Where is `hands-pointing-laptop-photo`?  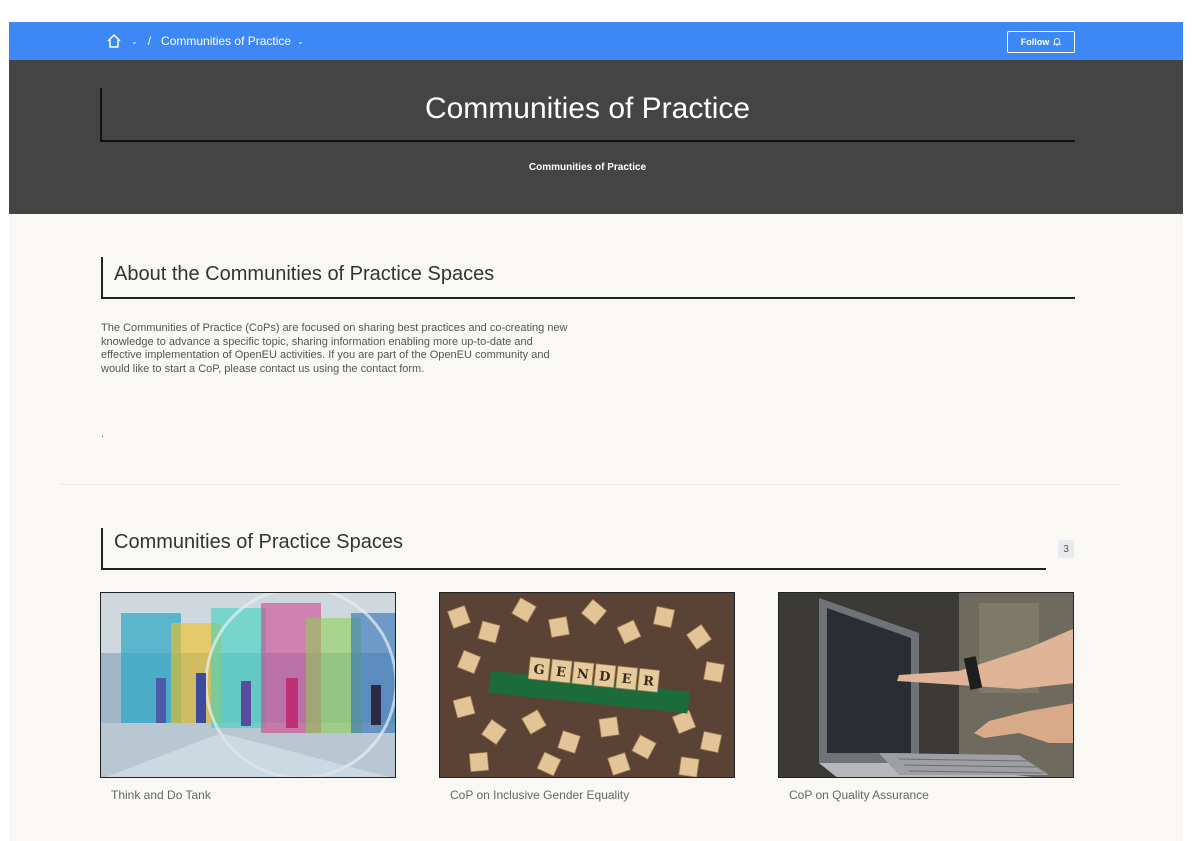 hands-pointing-laptop-photo is located at coordinates (926, 685).